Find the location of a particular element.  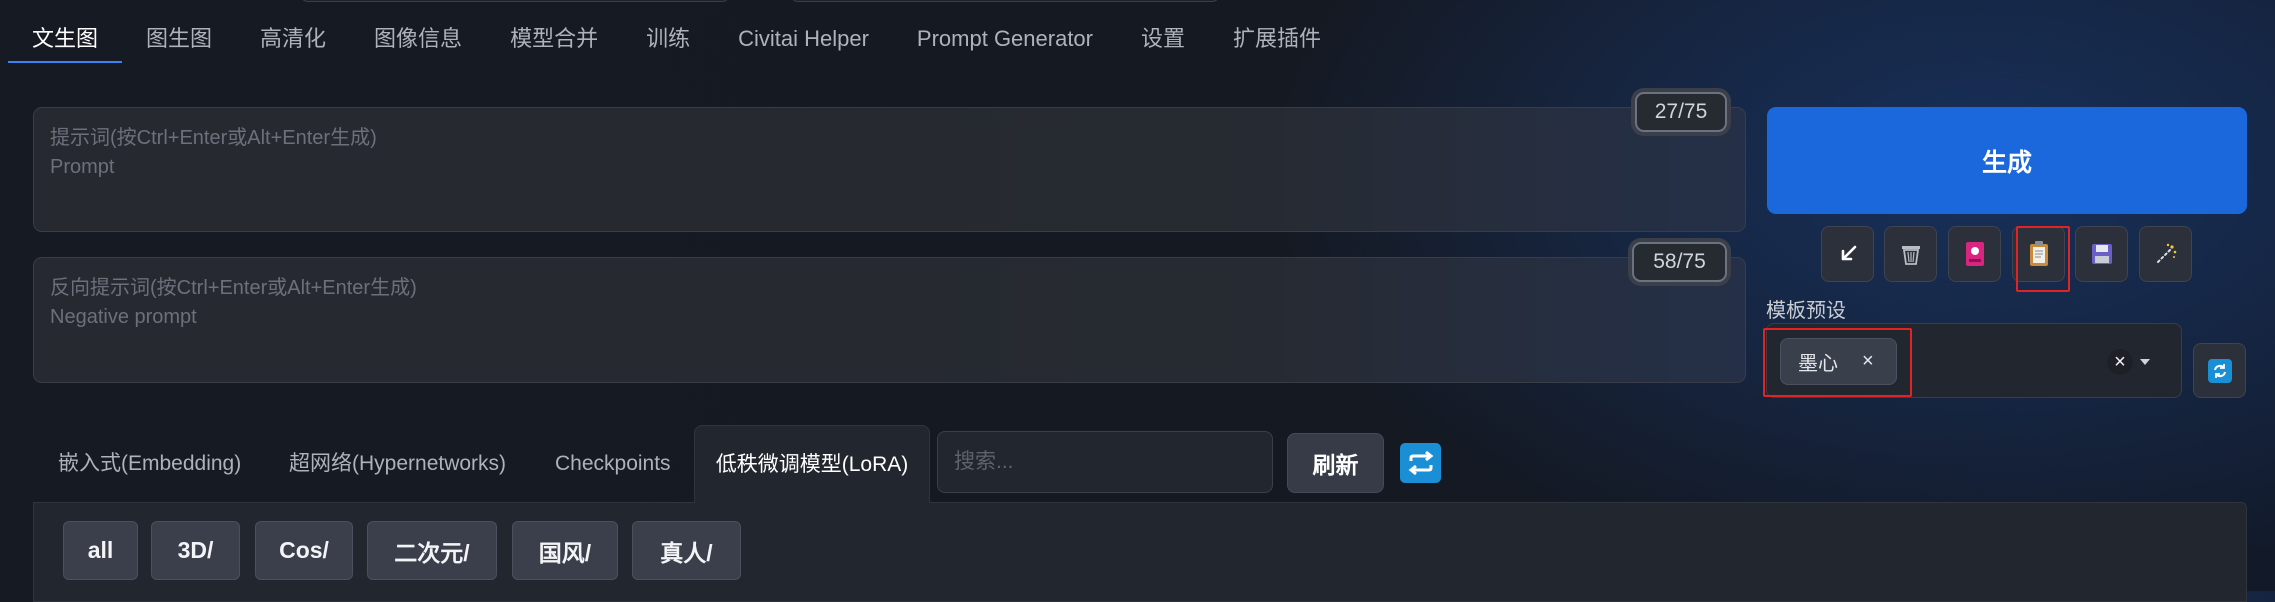

preset-label: 模板预设 is located at coordinates (1806, 311).